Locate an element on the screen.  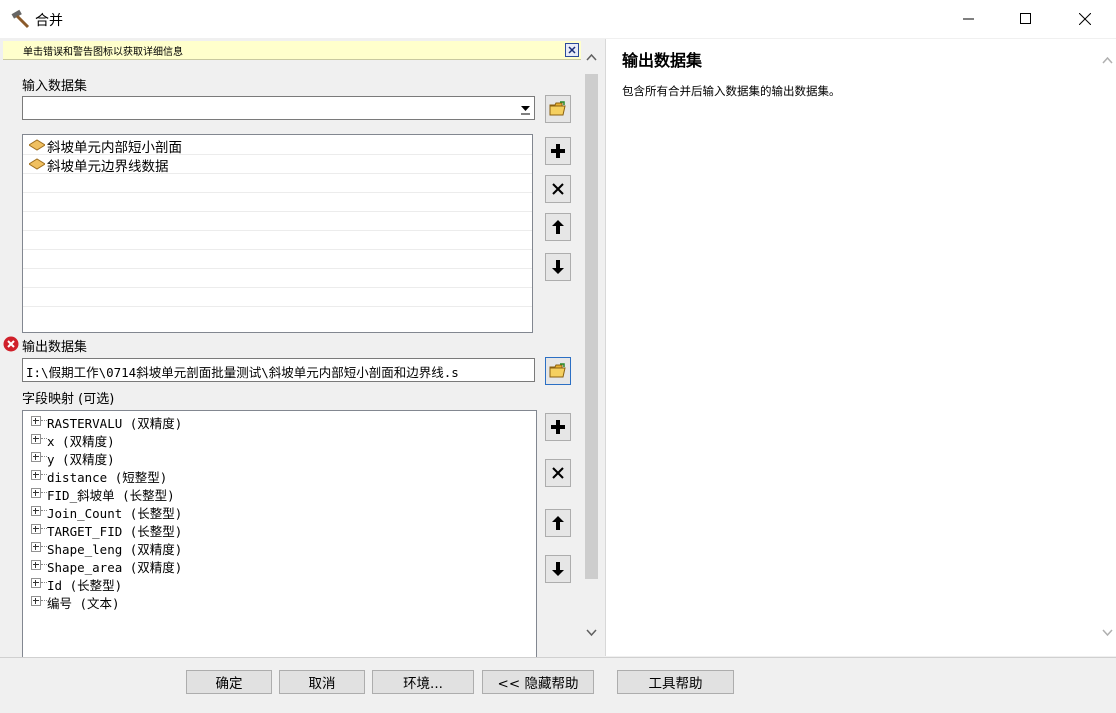
tree-item: Join_Count (长整型) is located at coordinates (279, 511).